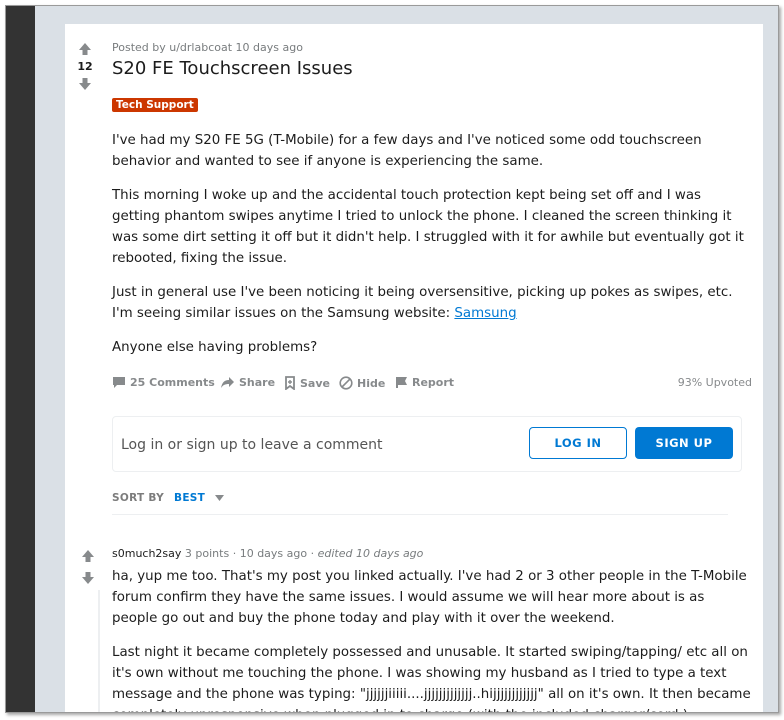  I want to click on signup-button: SIGN UP, so click(684, 443).